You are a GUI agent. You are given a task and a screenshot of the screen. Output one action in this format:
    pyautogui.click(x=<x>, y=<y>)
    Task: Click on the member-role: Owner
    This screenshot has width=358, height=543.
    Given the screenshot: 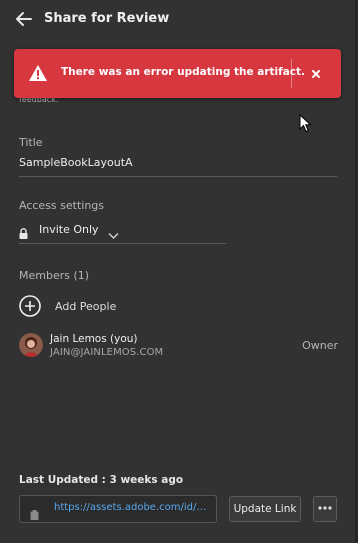 What is the action you would take?
    pyautogui.click(x=320, y=345)
    